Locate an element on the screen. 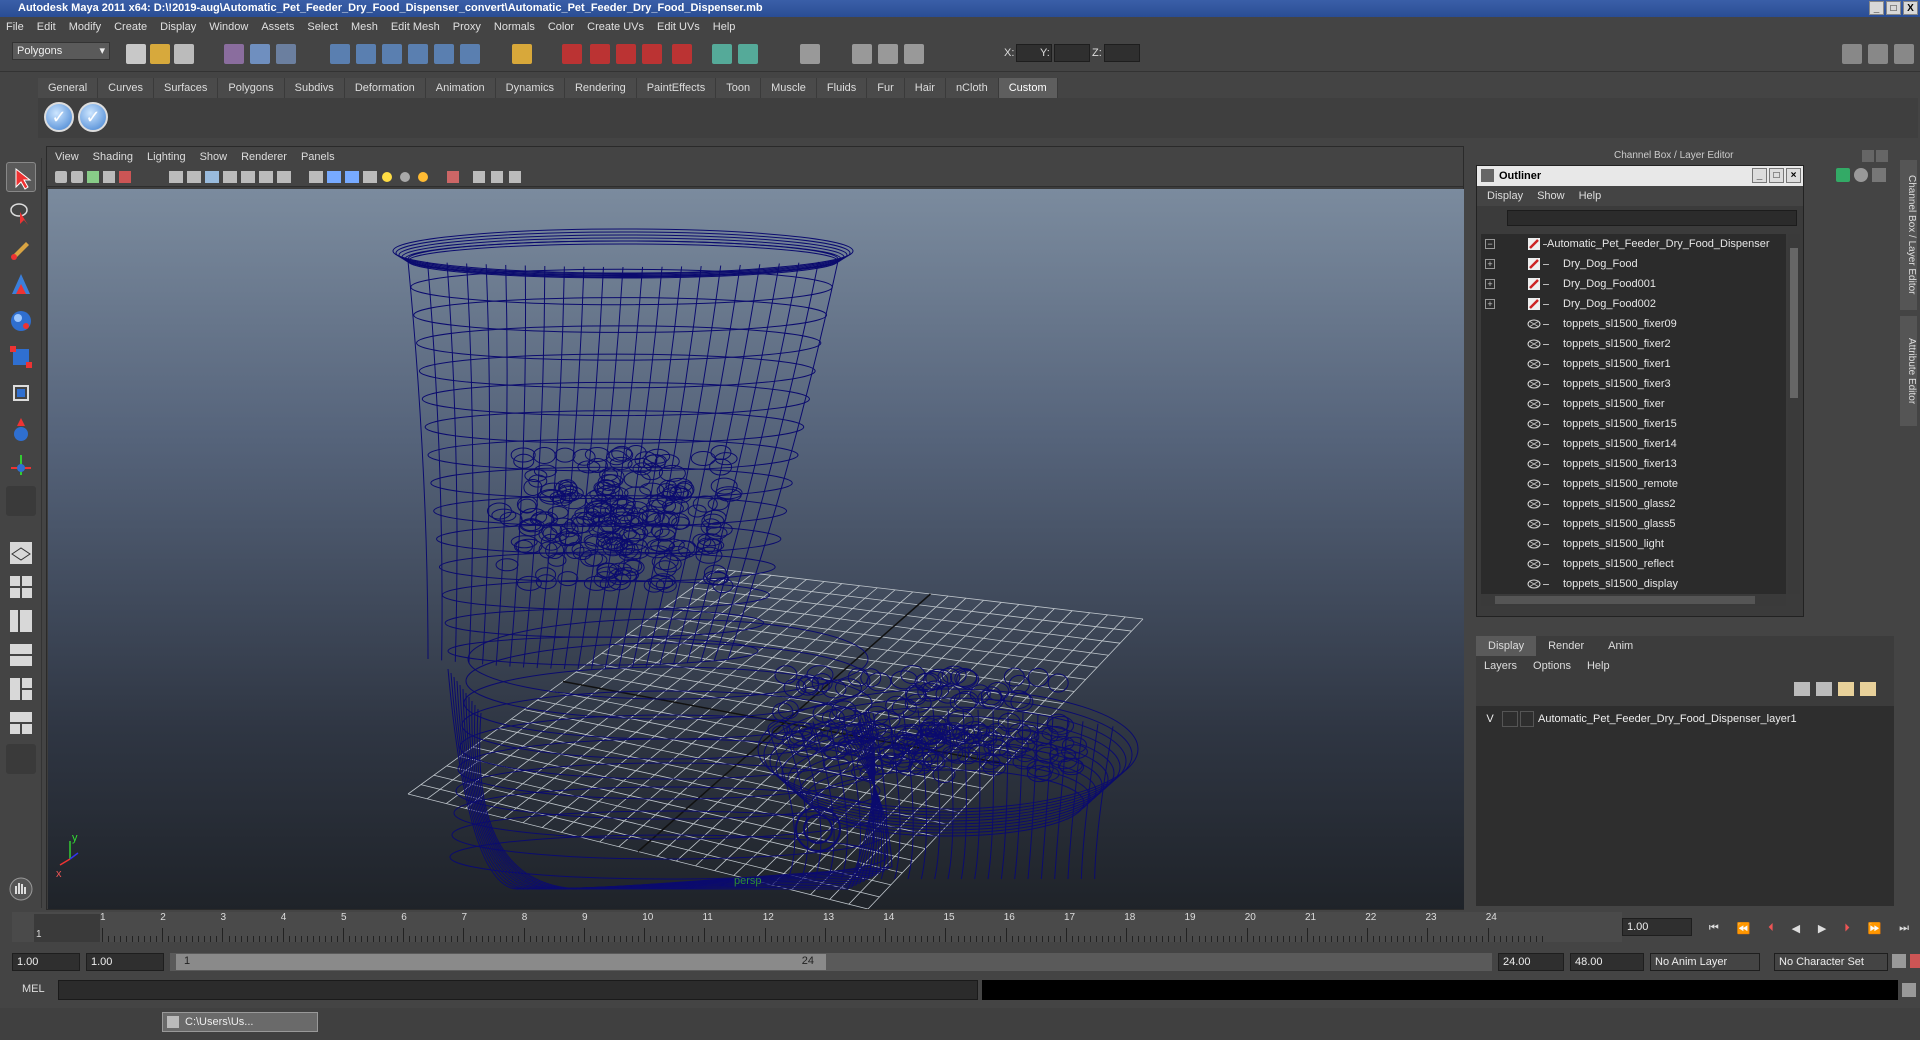 Image resolution: width=1920 pixels, height=1040 pixels. shelf-tab-curves: Curves is located at coordinates (126, 88).